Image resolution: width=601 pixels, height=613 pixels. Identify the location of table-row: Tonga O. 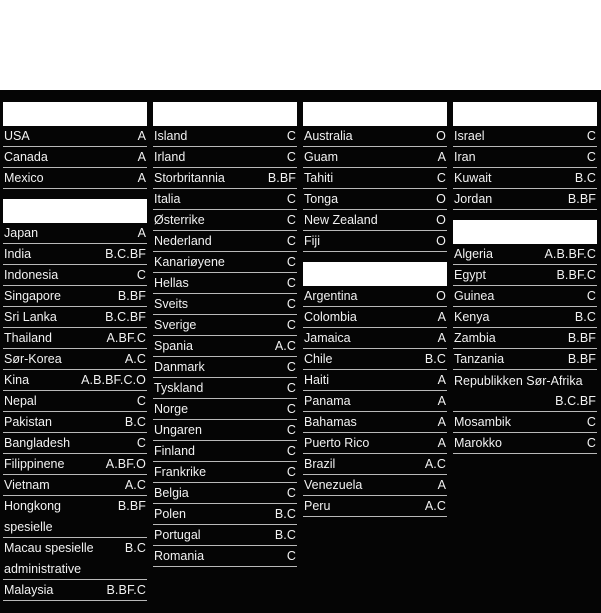
(375, 199).